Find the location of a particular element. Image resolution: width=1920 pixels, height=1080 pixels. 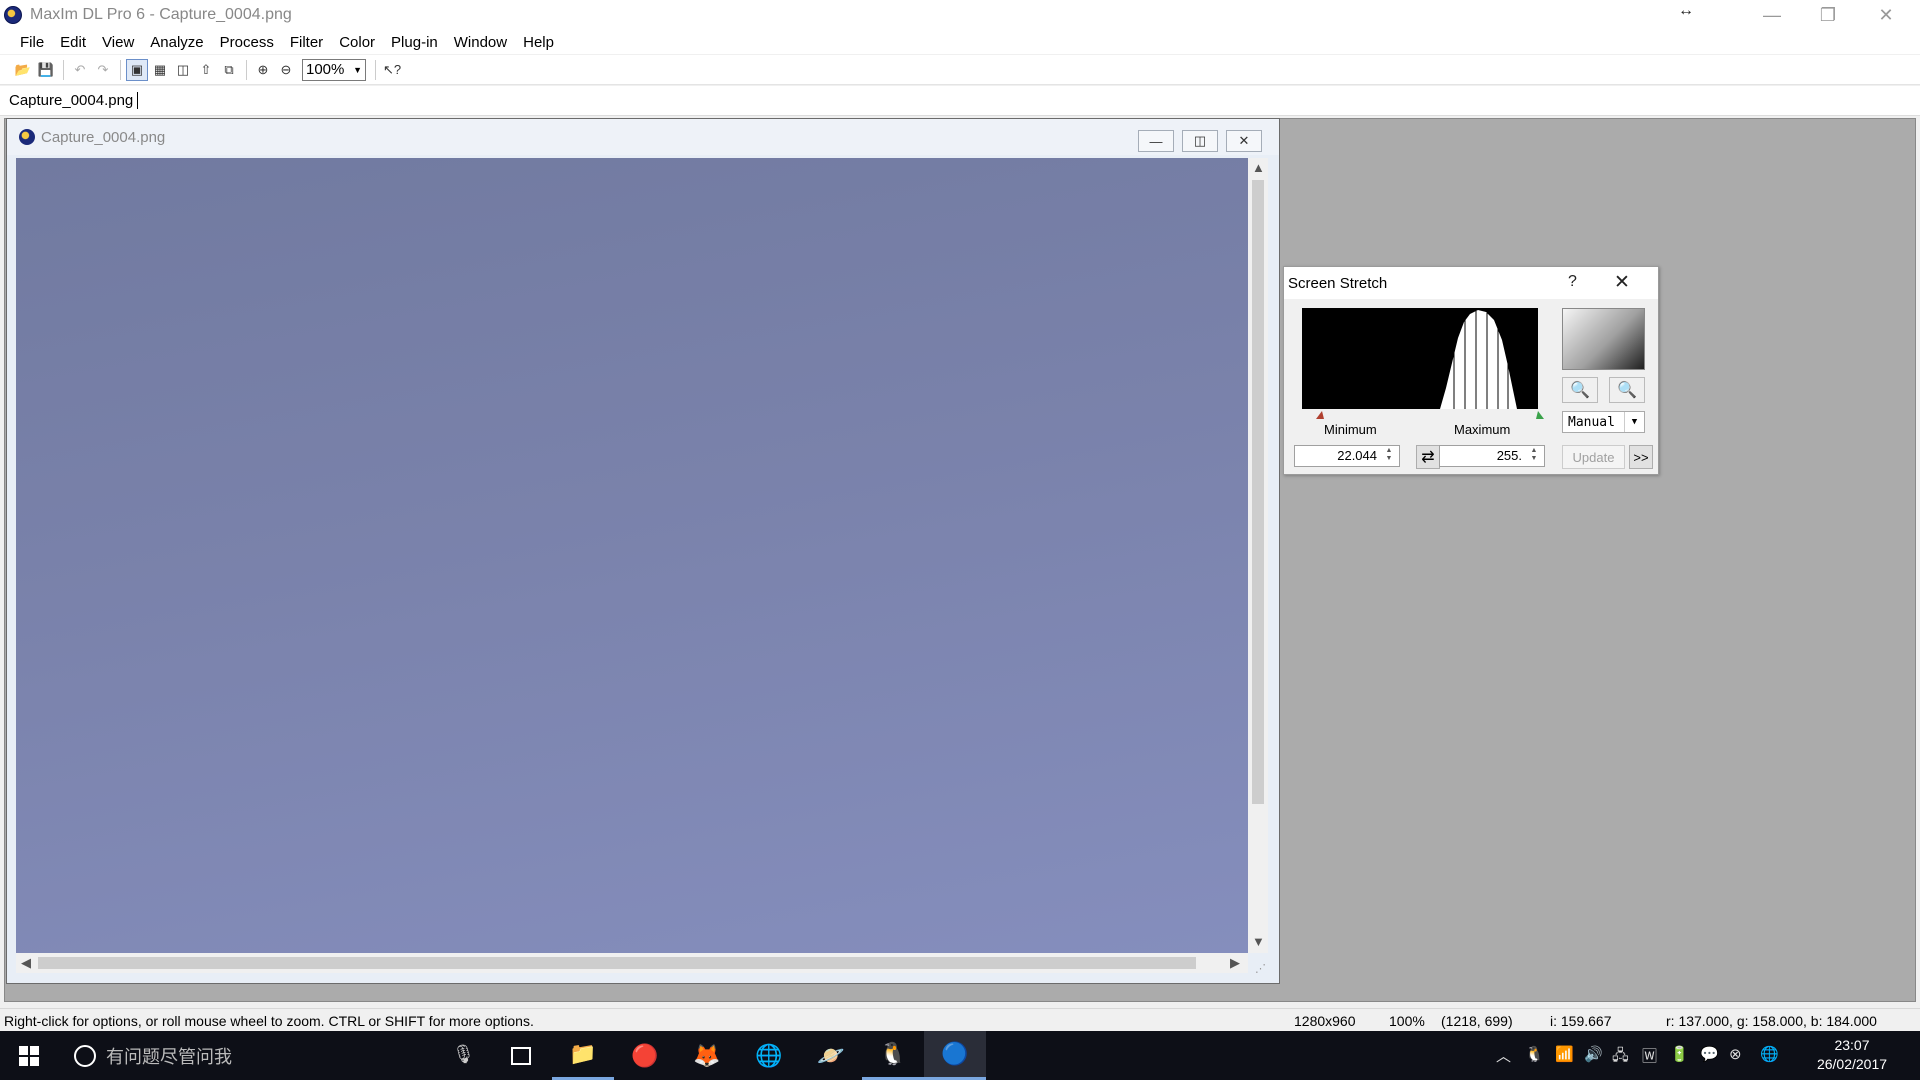

language-icon: 🌐 is located at coordinates (1769, 1054).